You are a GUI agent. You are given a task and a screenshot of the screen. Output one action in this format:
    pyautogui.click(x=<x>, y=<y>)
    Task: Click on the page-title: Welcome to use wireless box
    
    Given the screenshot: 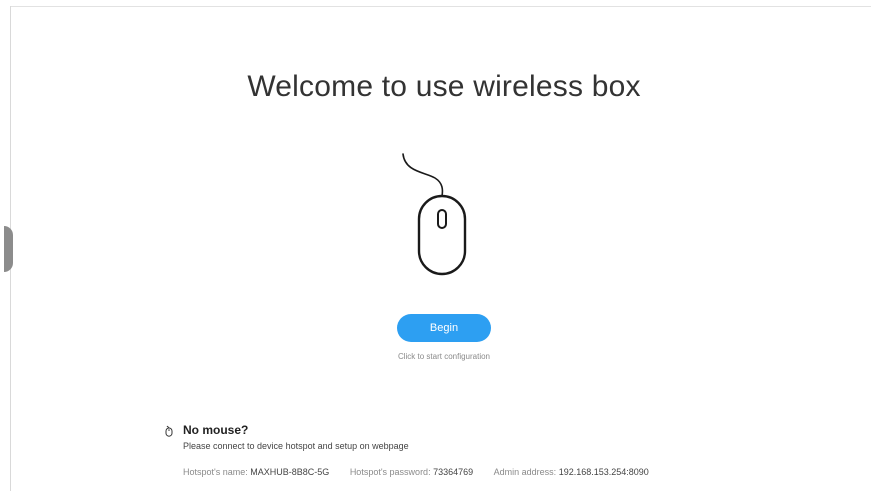 What is the action you would take?
    pyautogui.click(x=444, y=86)
    